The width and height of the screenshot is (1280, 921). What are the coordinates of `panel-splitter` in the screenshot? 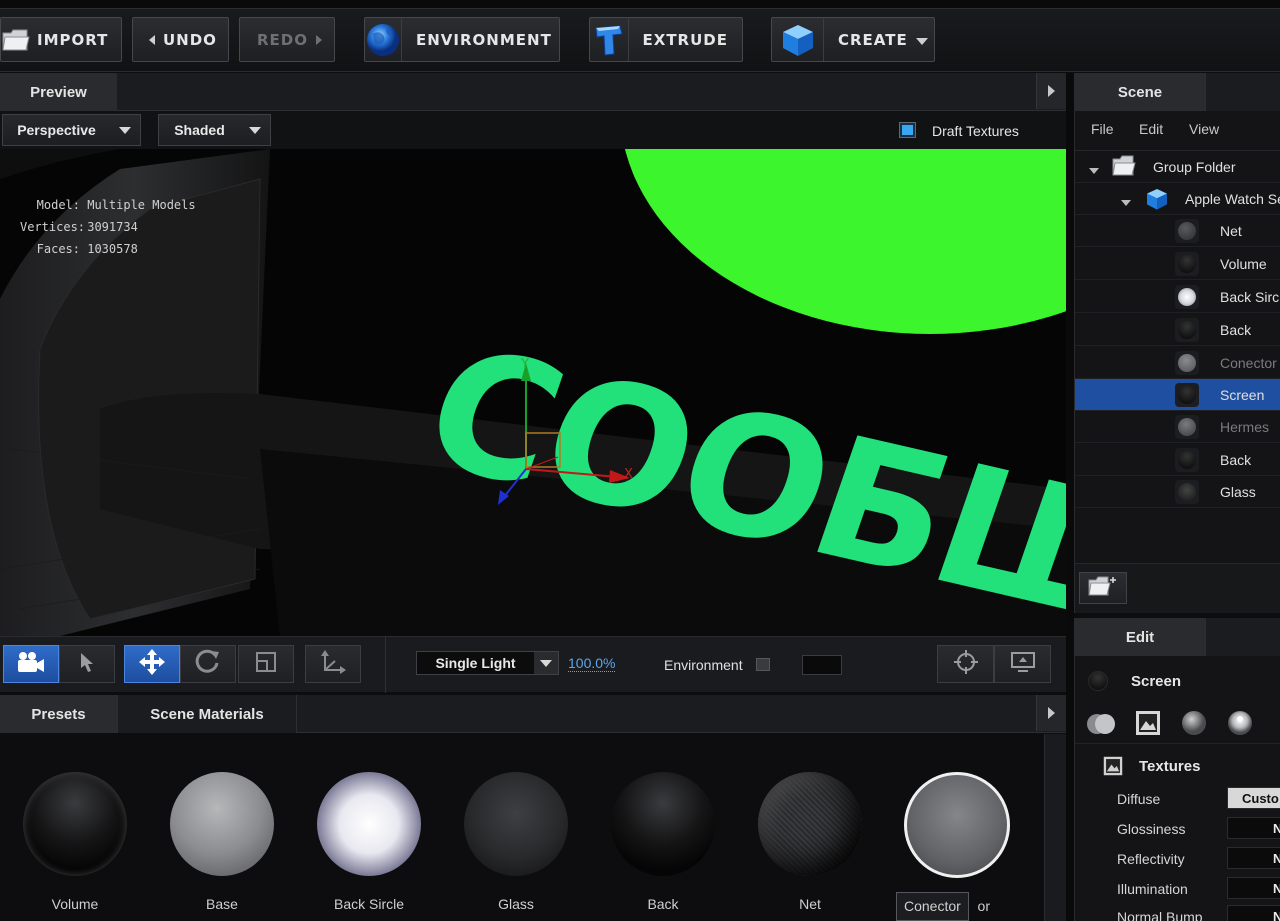 It's located at (1070, 497).